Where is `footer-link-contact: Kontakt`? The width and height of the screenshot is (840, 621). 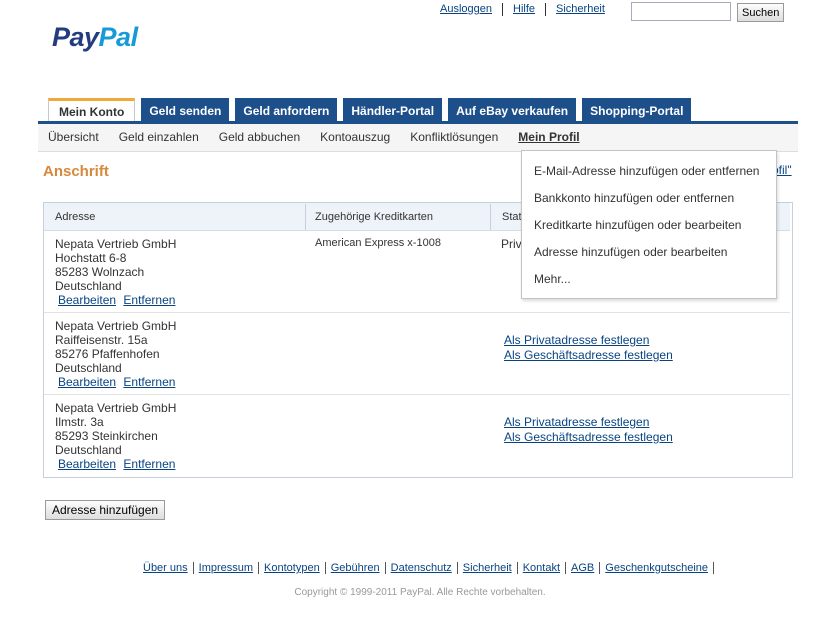
footer-link-contact: Kontakt is located at coordinates (542, 568).